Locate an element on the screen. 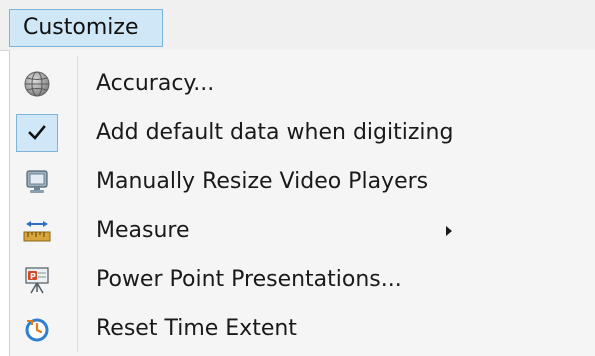  monitor-icon is located at coordinates (37, 182).